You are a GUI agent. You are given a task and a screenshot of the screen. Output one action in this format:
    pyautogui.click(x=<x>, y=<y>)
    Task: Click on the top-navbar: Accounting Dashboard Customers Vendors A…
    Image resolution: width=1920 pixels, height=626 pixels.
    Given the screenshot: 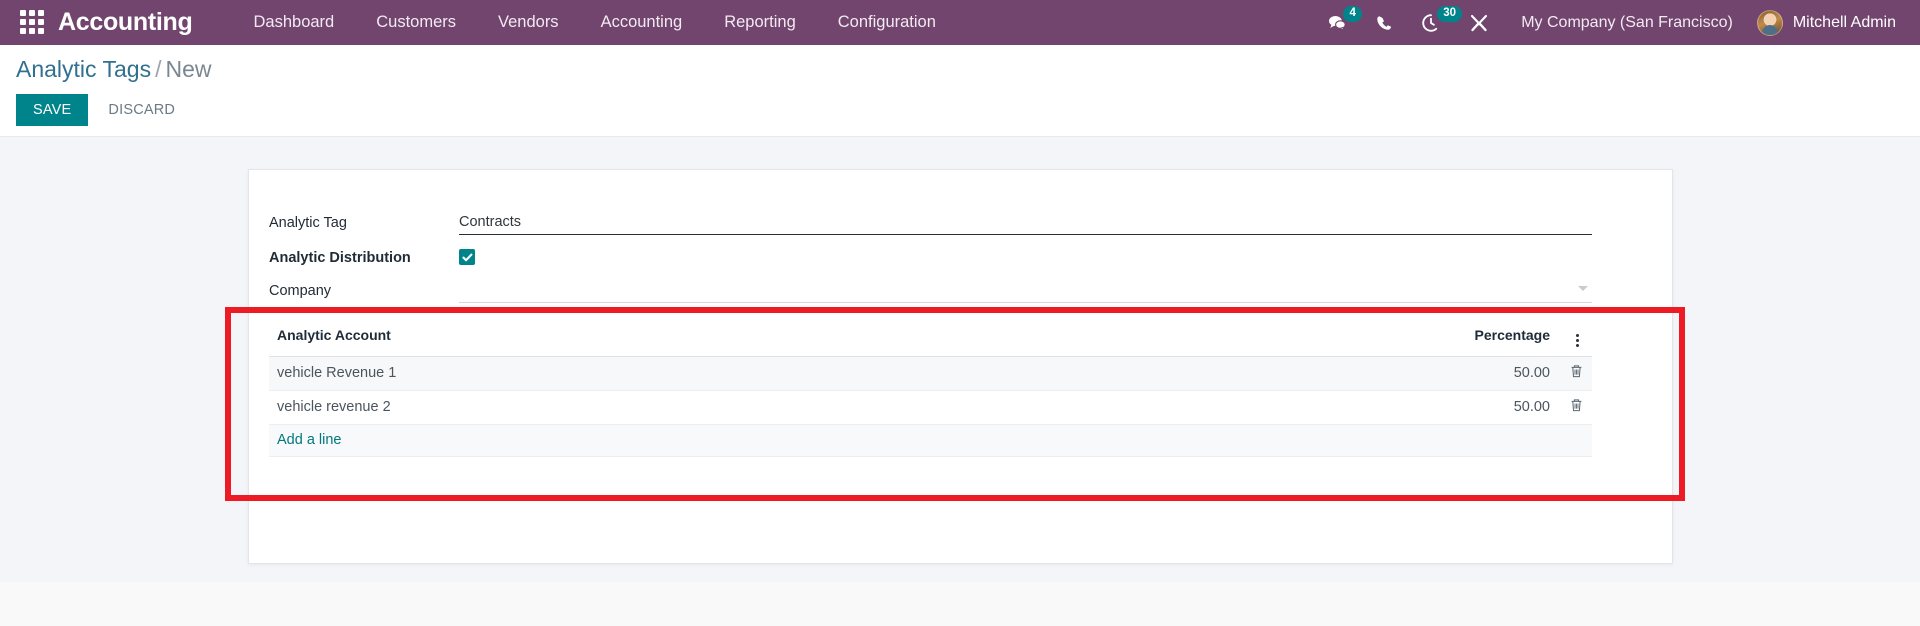 What is the action you would take?
    pyautogui.click(x=960, y=22)
    